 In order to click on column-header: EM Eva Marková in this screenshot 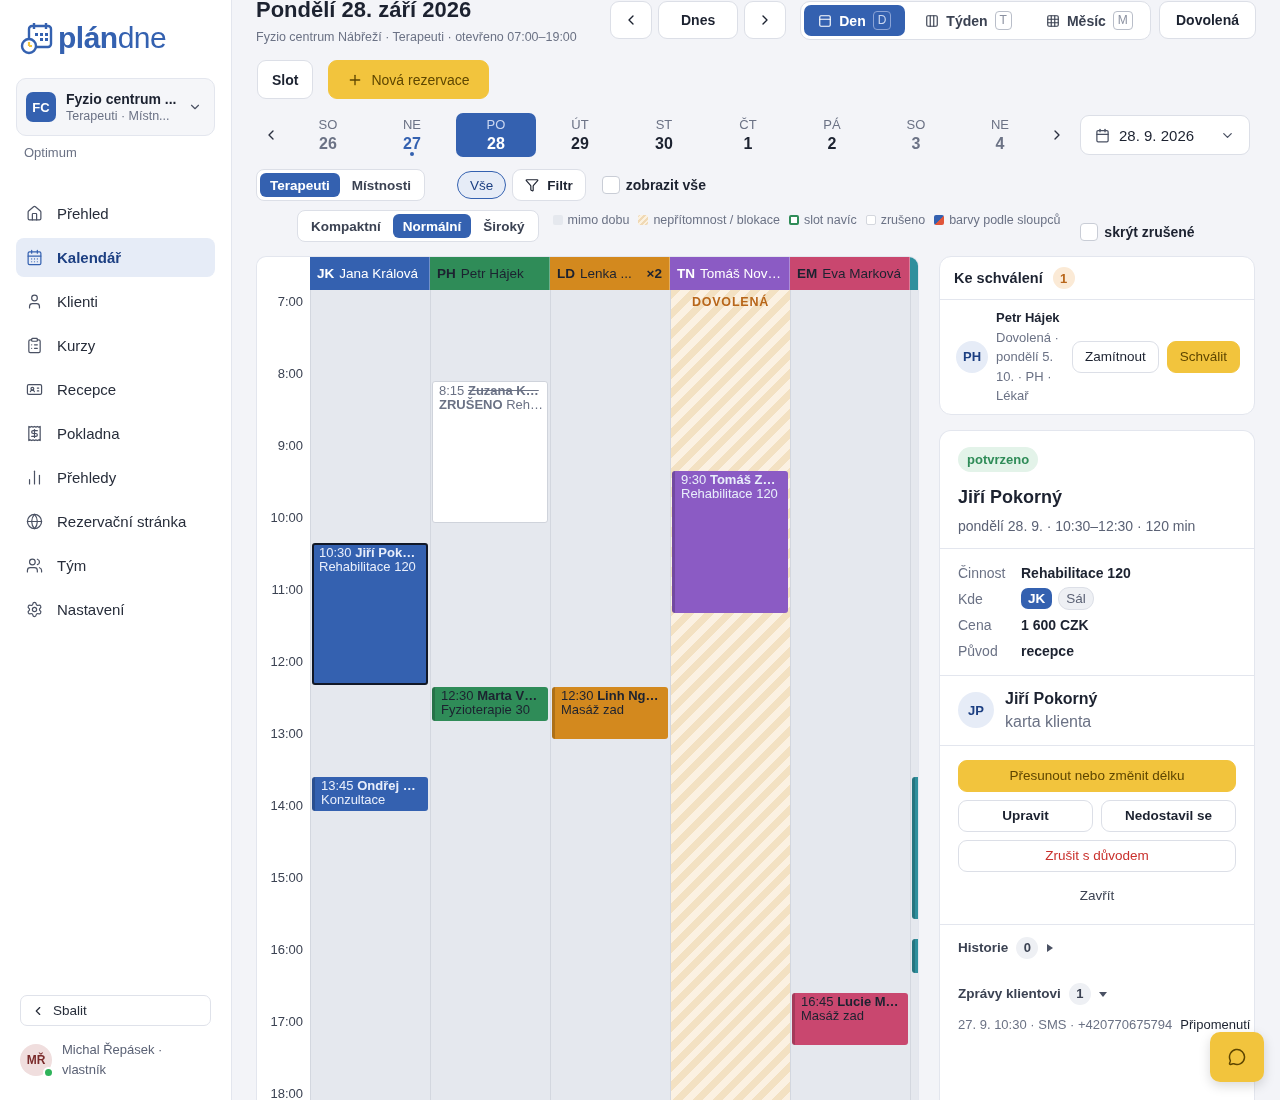, I will do `click(850, 273)`.